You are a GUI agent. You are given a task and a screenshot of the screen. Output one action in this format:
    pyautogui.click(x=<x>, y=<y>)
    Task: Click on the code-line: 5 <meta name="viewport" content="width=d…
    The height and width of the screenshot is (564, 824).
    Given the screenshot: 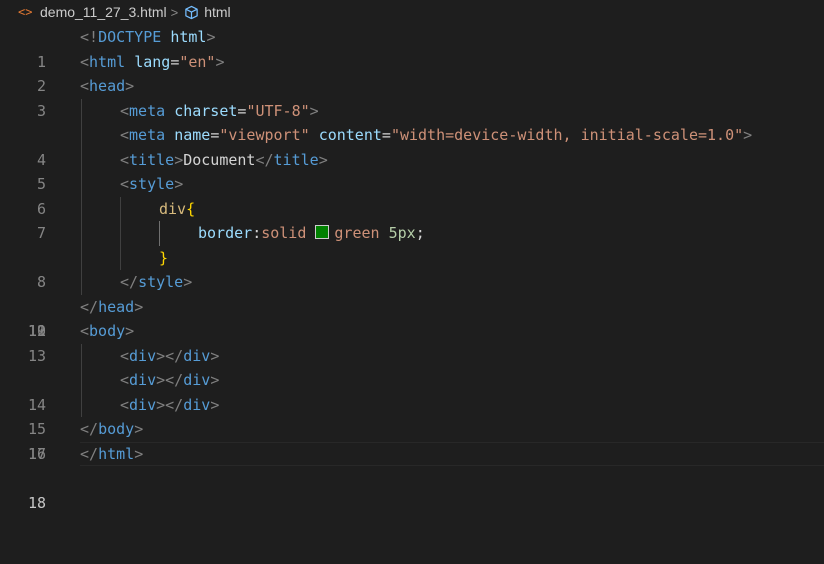 What is the action you would take?
    pyautogui.click(x=412, y=158)
    